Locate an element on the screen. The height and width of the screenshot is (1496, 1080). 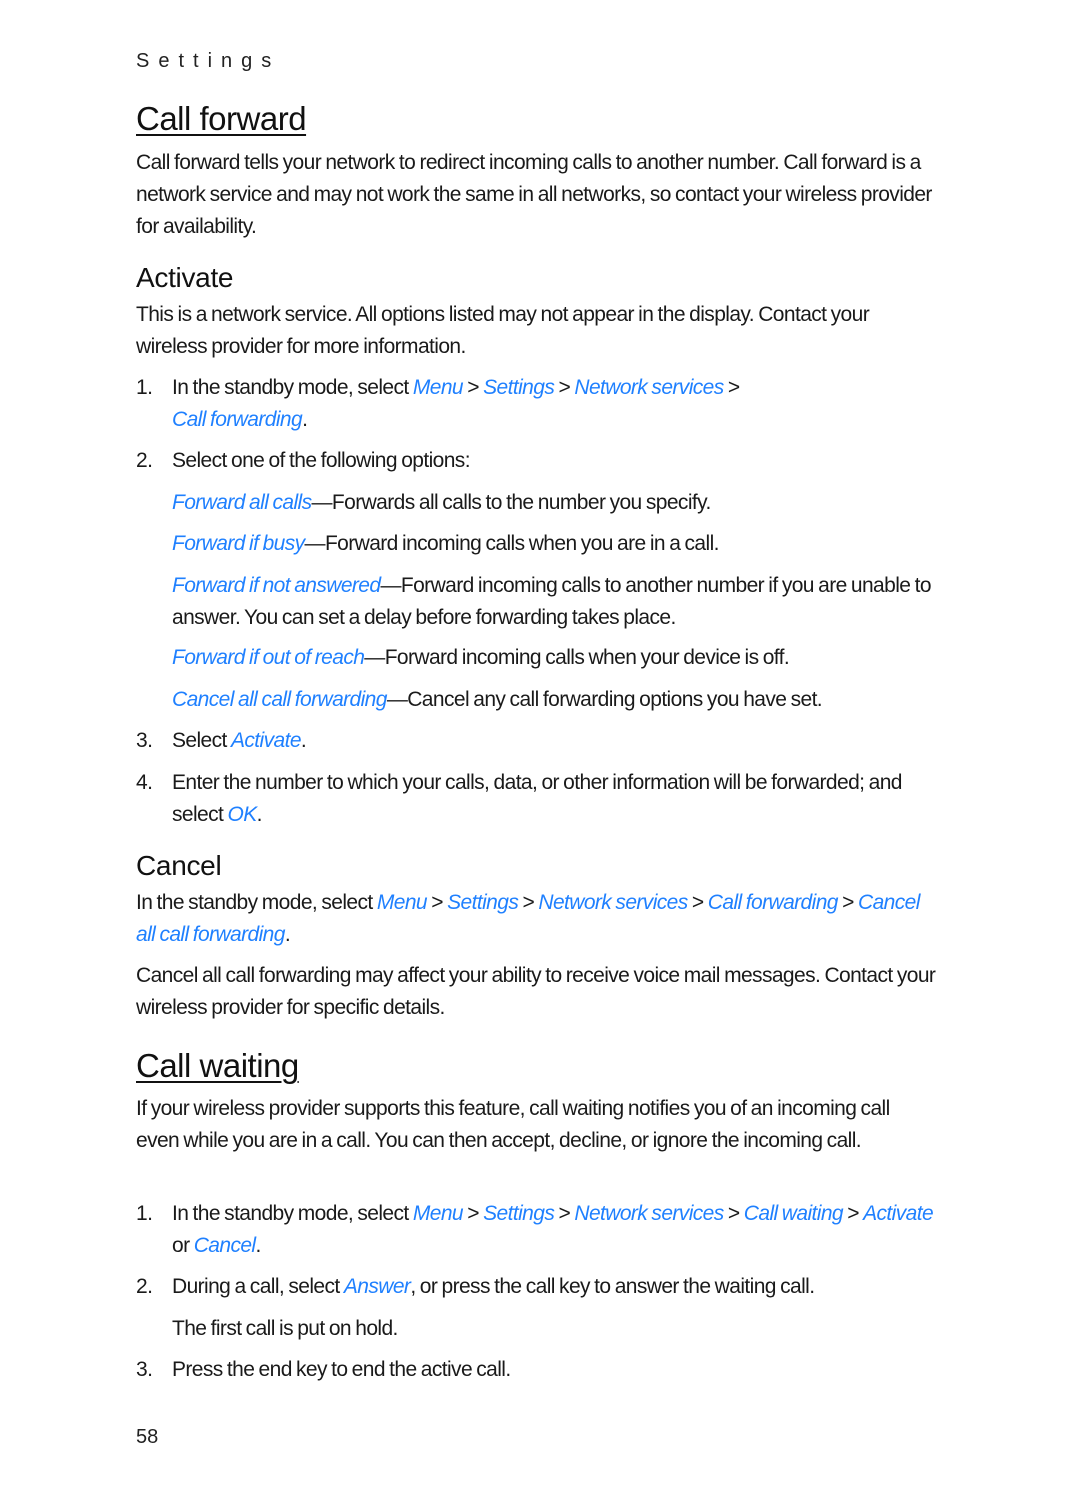
section-title-call-waiting: Call waiting is located at coordinates (217, 1065).